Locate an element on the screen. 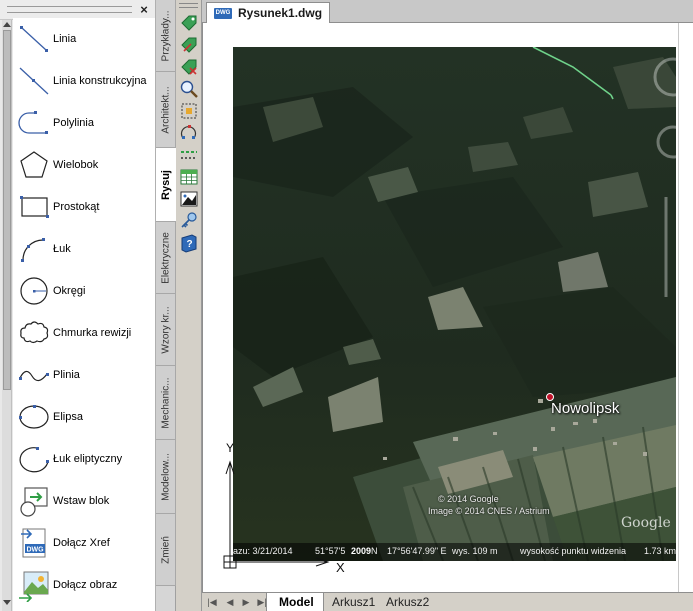 The height and width of the screenshot is (611, 693). tool-elliptical-arc: Łuk eliptyczny is located at coordinates (84, 459).